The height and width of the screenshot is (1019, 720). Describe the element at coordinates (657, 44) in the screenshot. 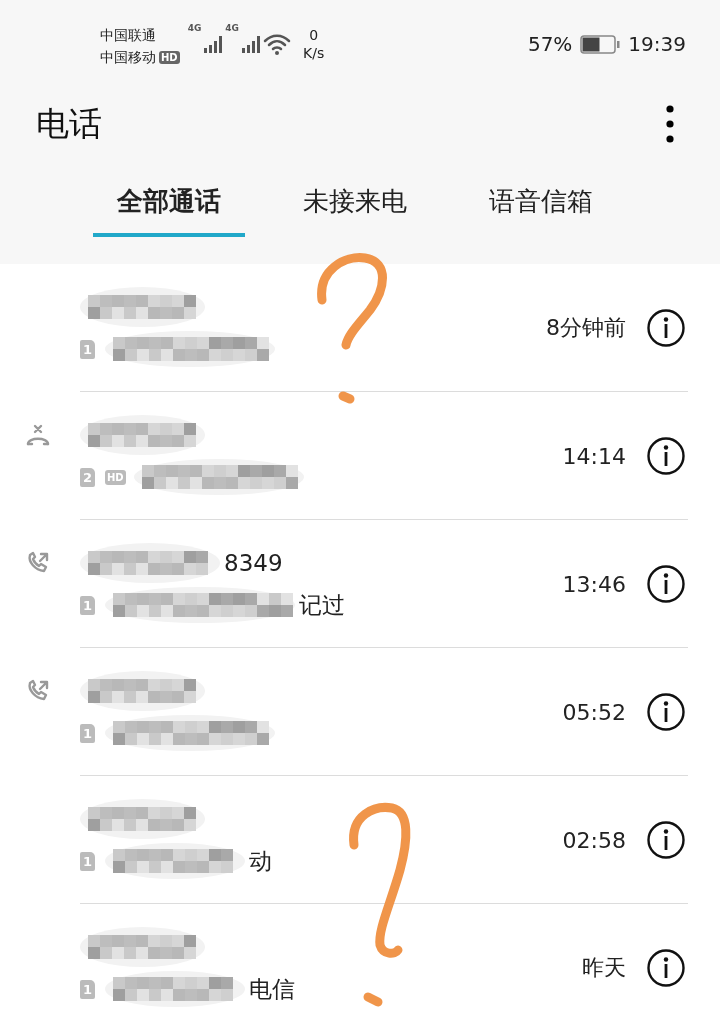

I see `clock-time: 19:39` at that location.